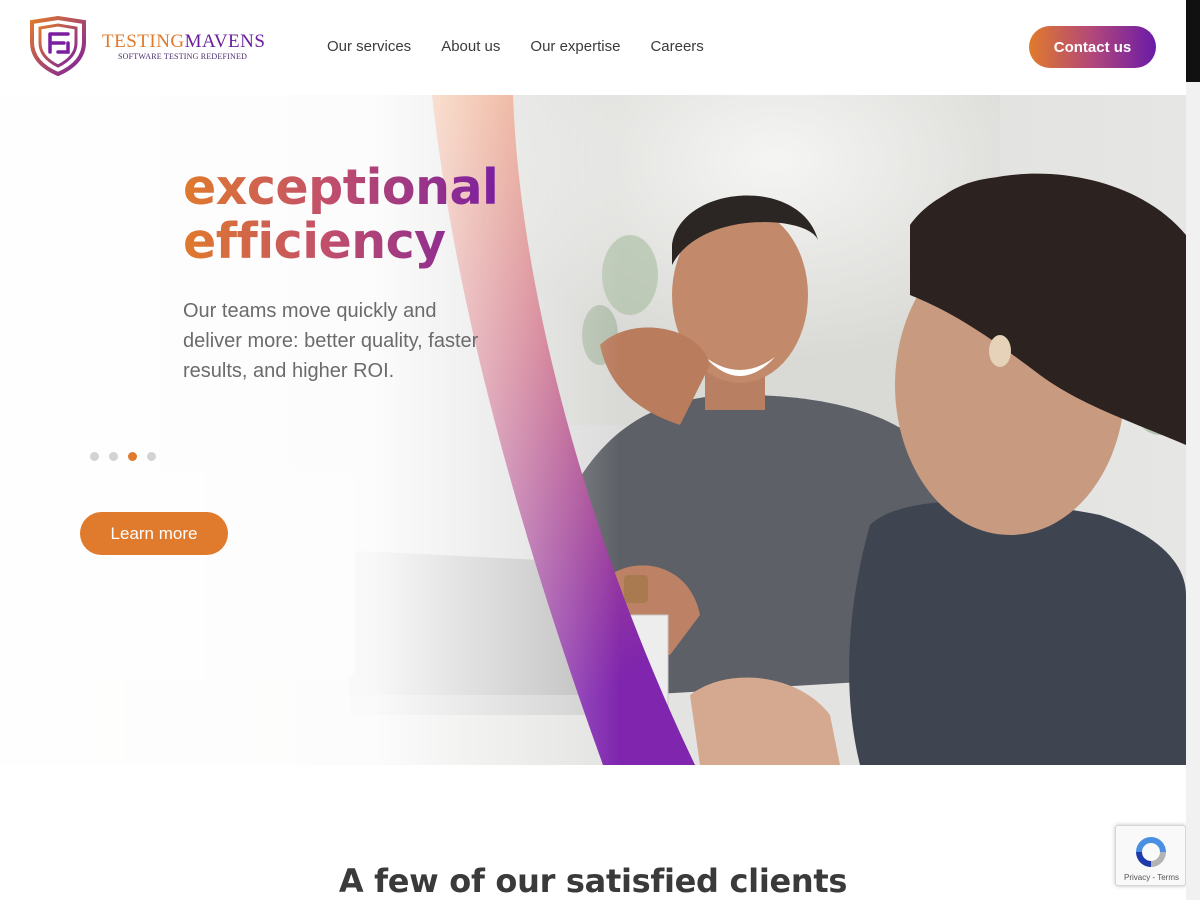 This screenshot has width=1200, height=900. I want to click on scrollbar-thumb, so click(1193, 41).